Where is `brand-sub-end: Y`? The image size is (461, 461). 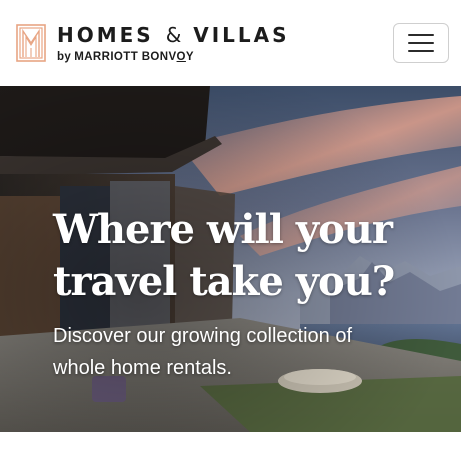 brand-sub-end: Y is located at coordinates (189, 57).